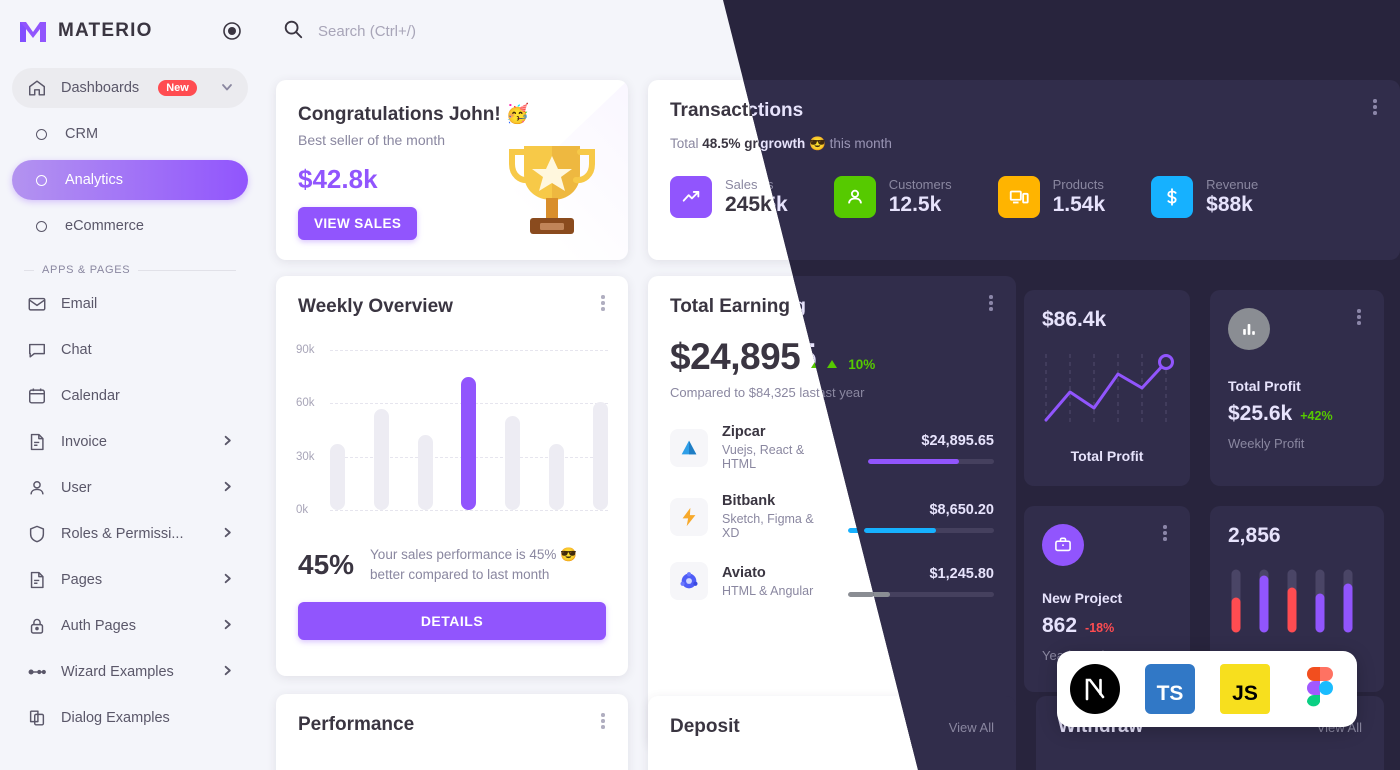 The height and width of the screenshot is (770, 1400). I want to click on tx-sub-bold: 48.5% growth, so click(746, 143).